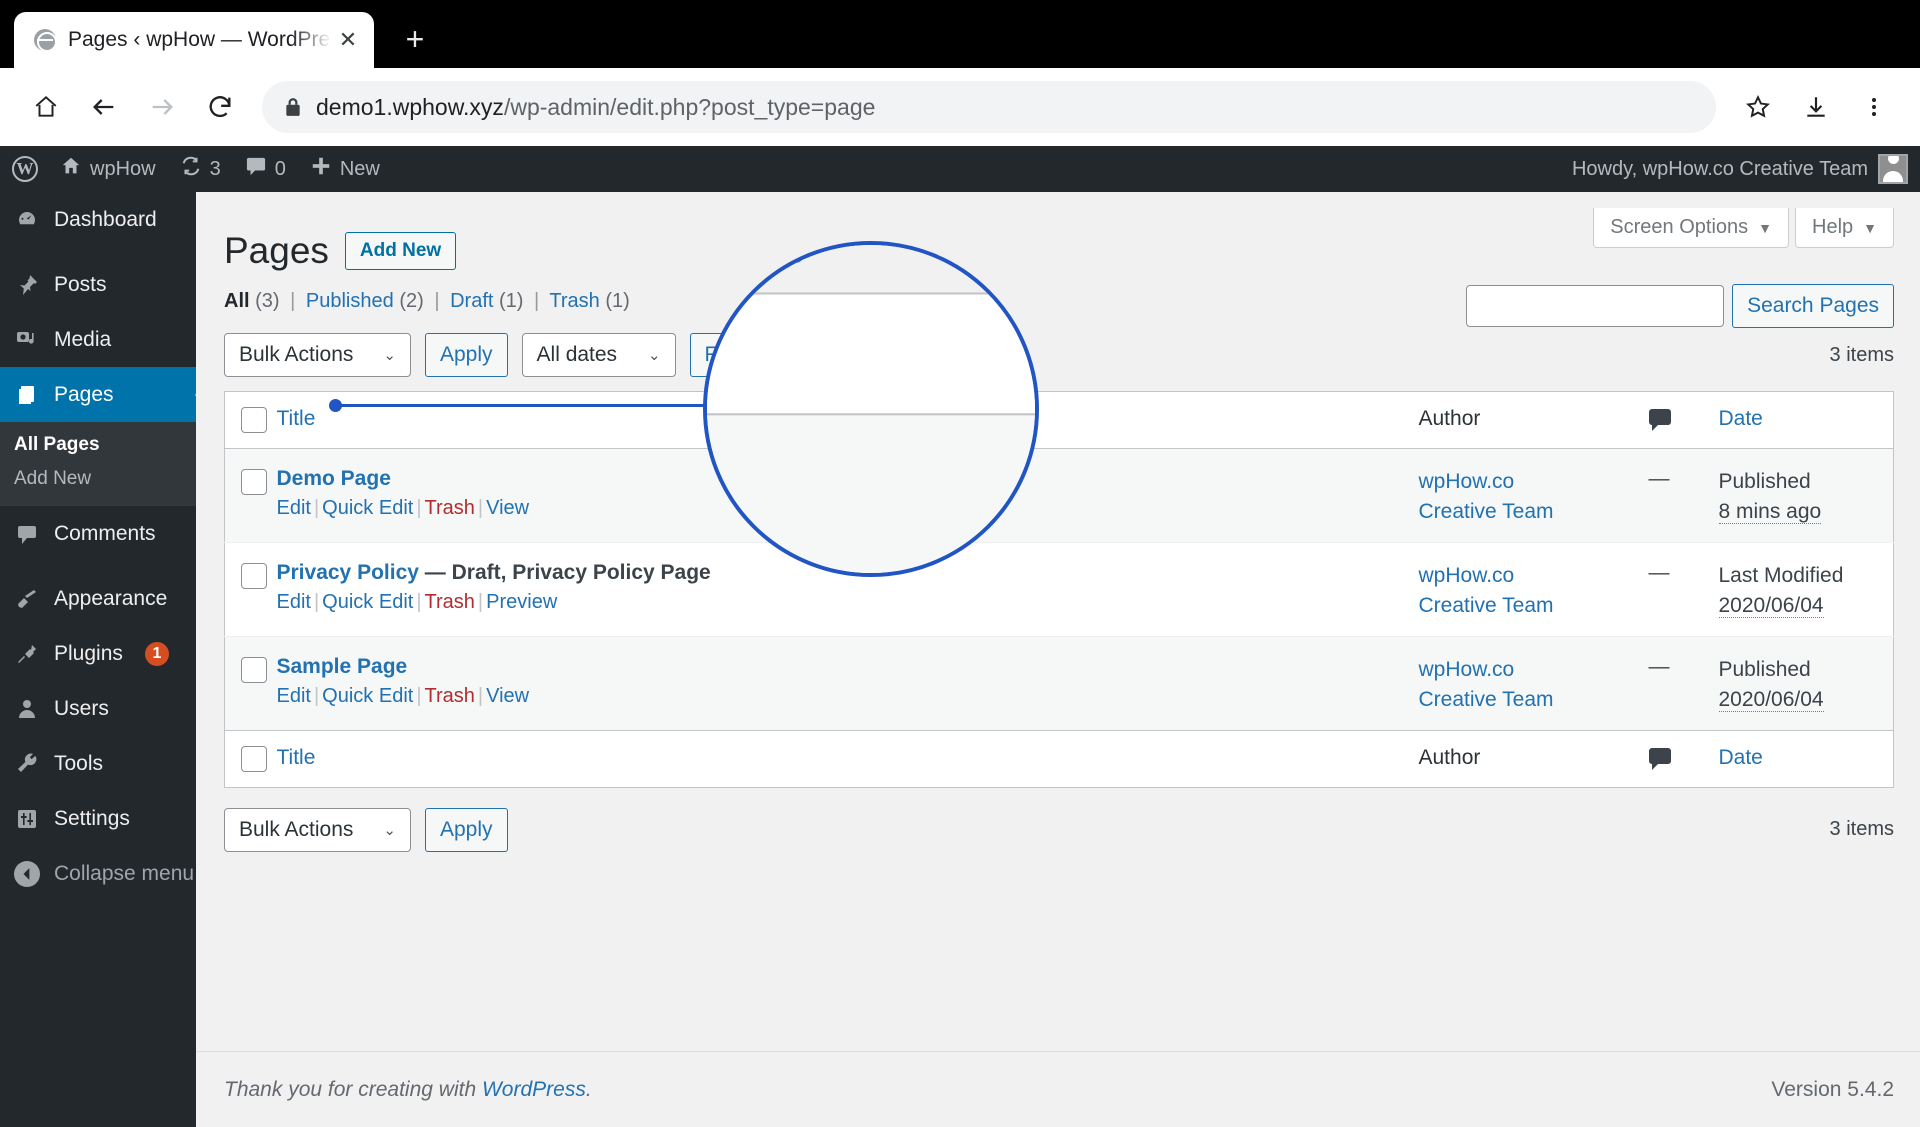 The height and width of the screenshot is (1127, 1920). What do you see at coordinates (755, 254) in the screenshot?
I see `filter-button: Filter` at bounding box center [755, 254].